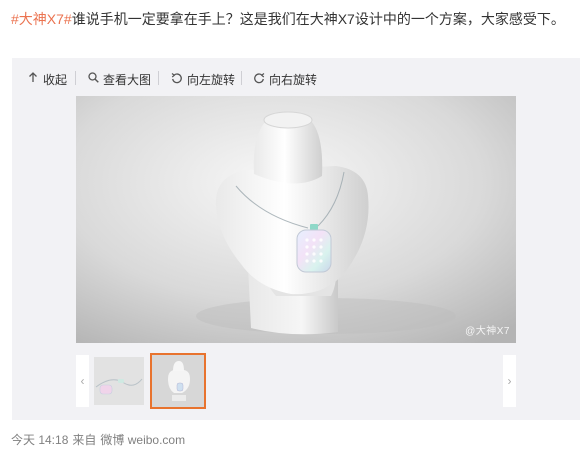 The image size is (587, 451). I want to click on rotate-right-icon, so click(259, 79).